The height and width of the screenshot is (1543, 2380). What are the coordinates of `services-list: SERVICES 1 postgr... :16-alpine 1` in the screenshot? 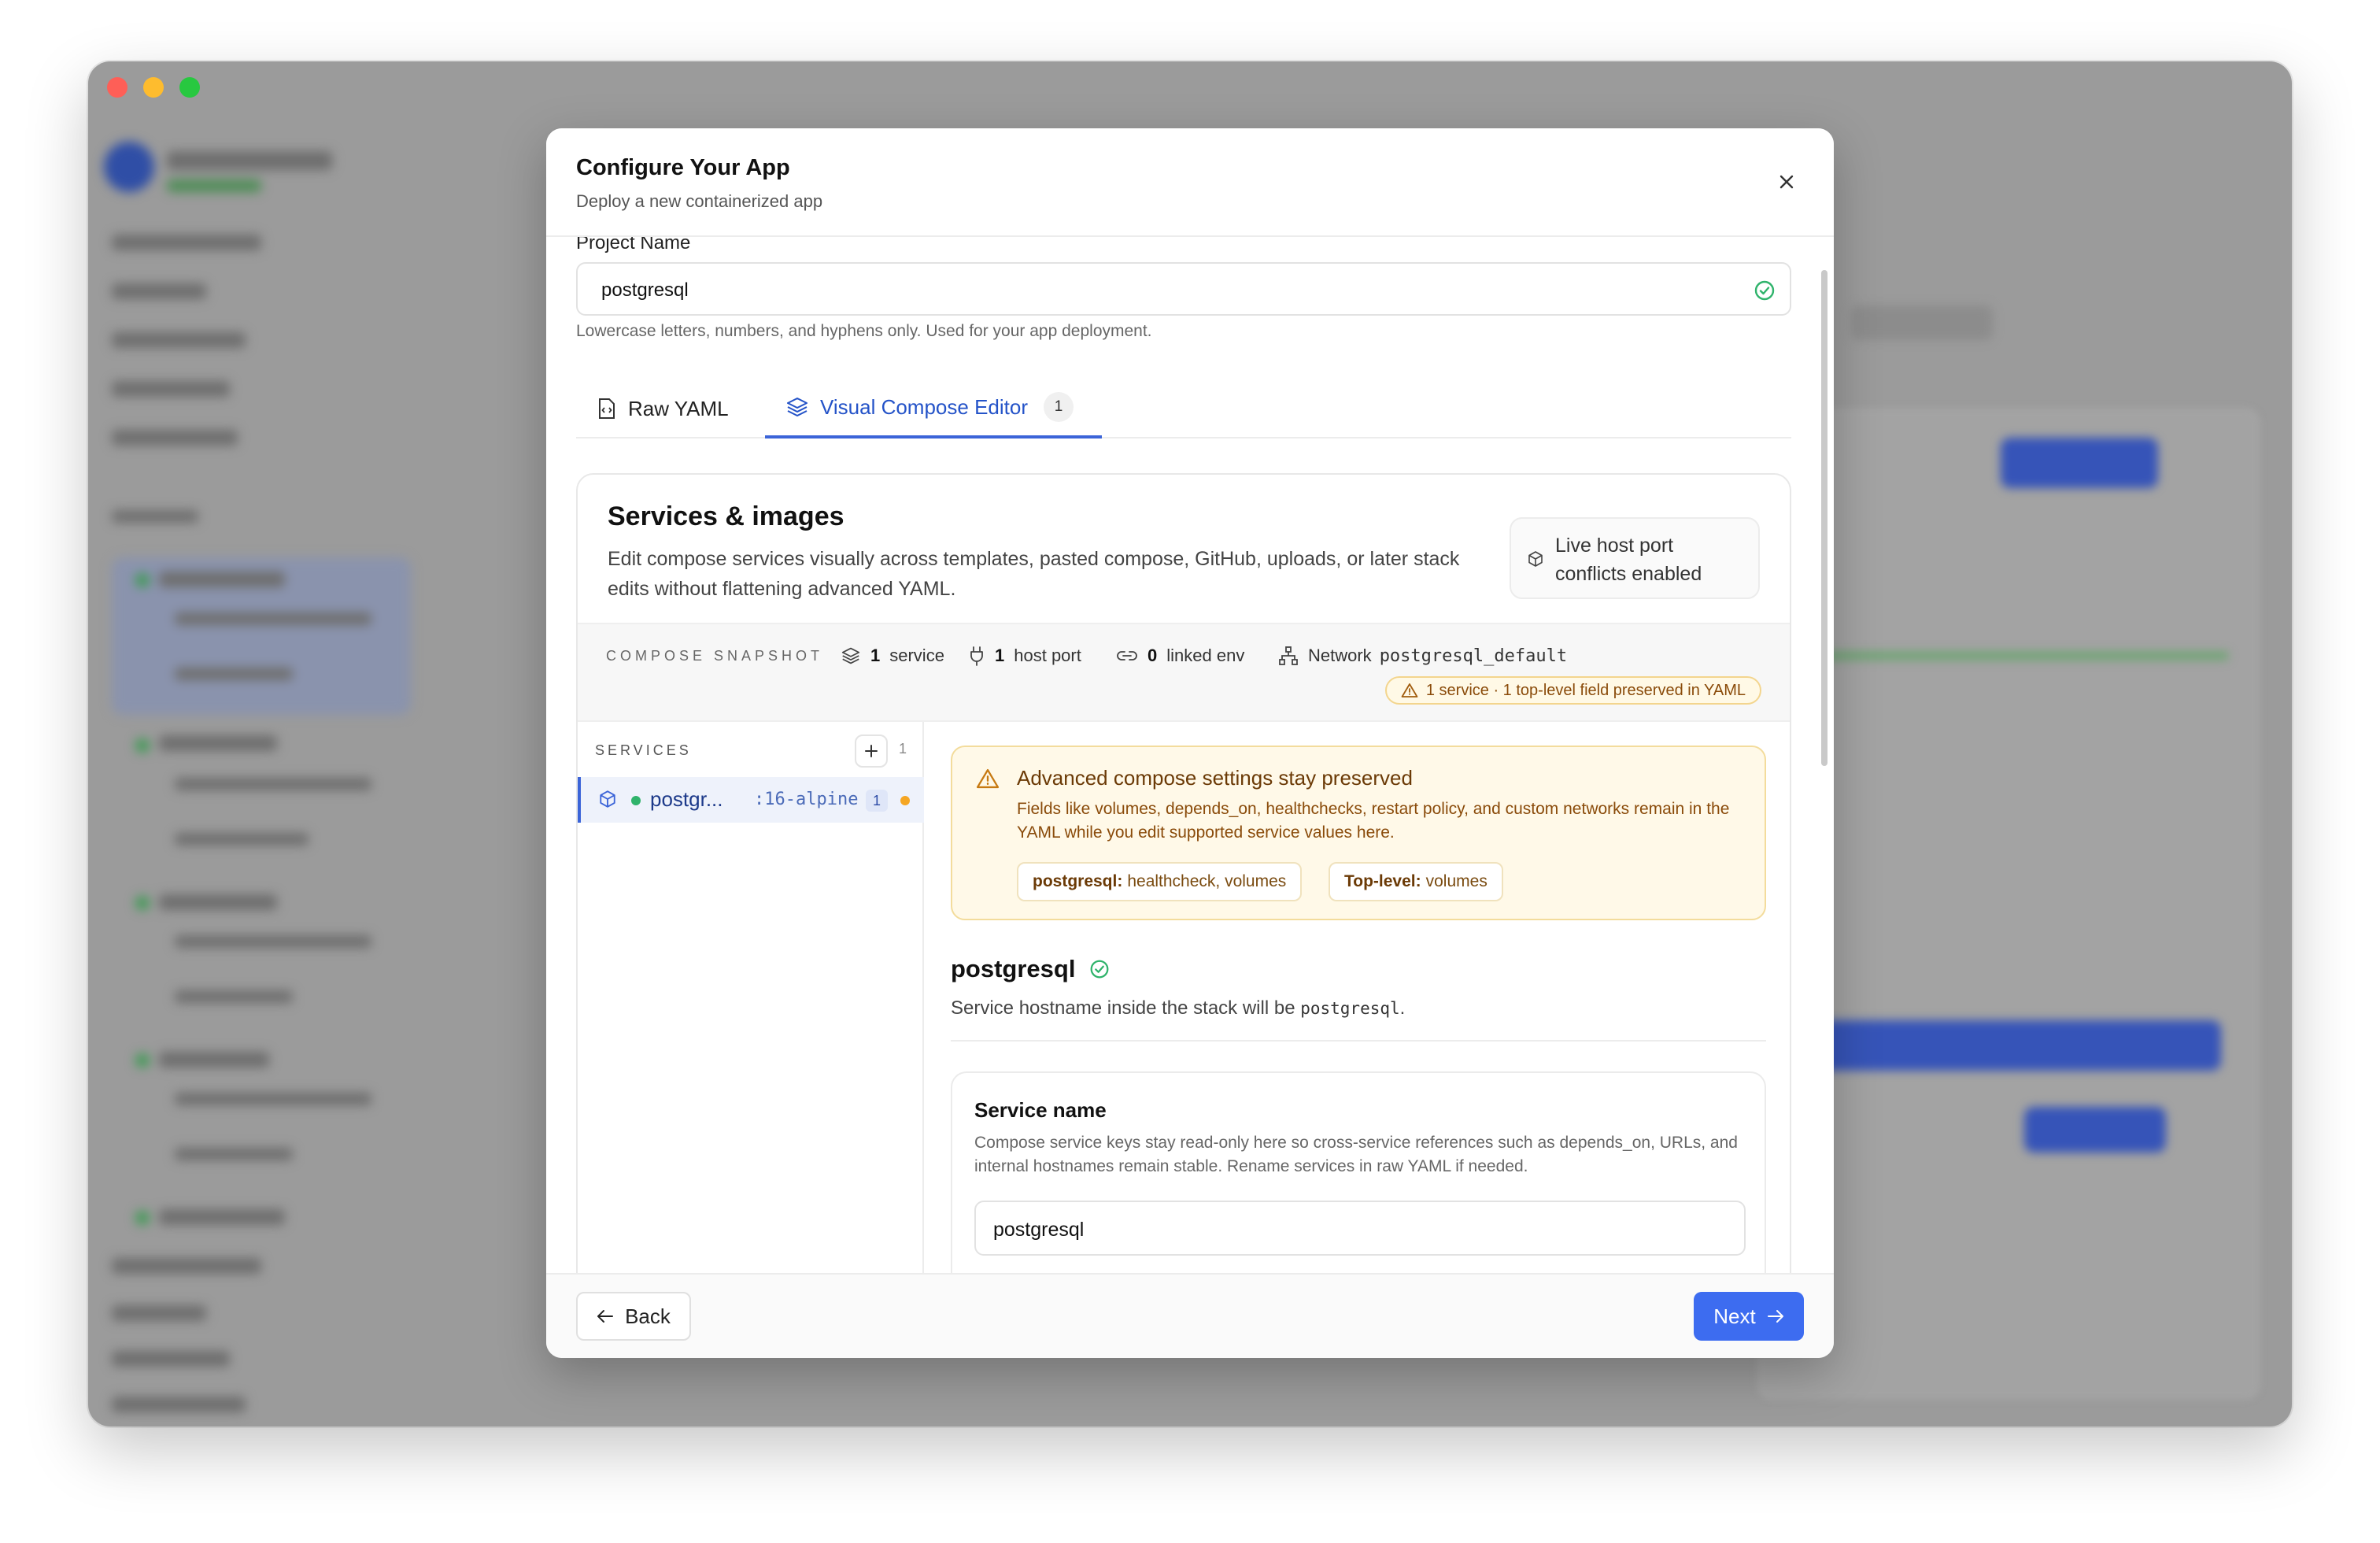 It's located at (751, 997).